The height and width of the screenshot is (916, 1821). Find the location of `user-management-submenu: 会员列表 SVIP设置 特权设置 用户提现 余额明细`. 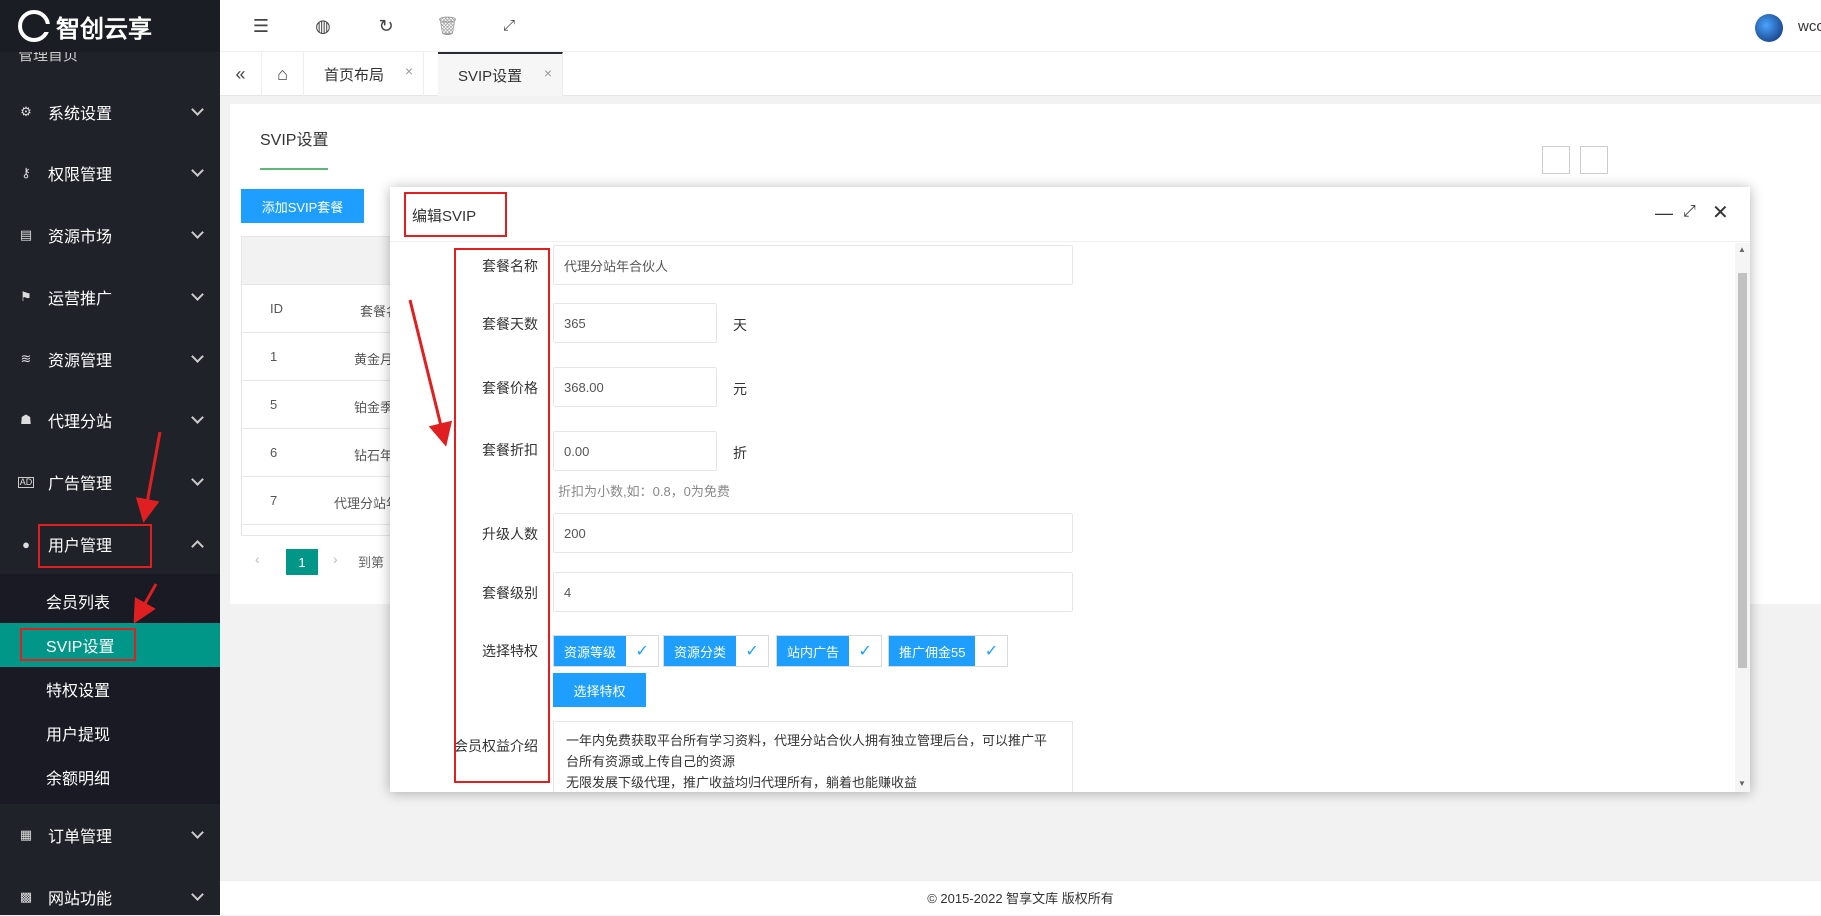

user-management-submenu: 会员列表 SVIP设置 特权设置 用户提现 余额明细 is located at coordinates (110, 689).